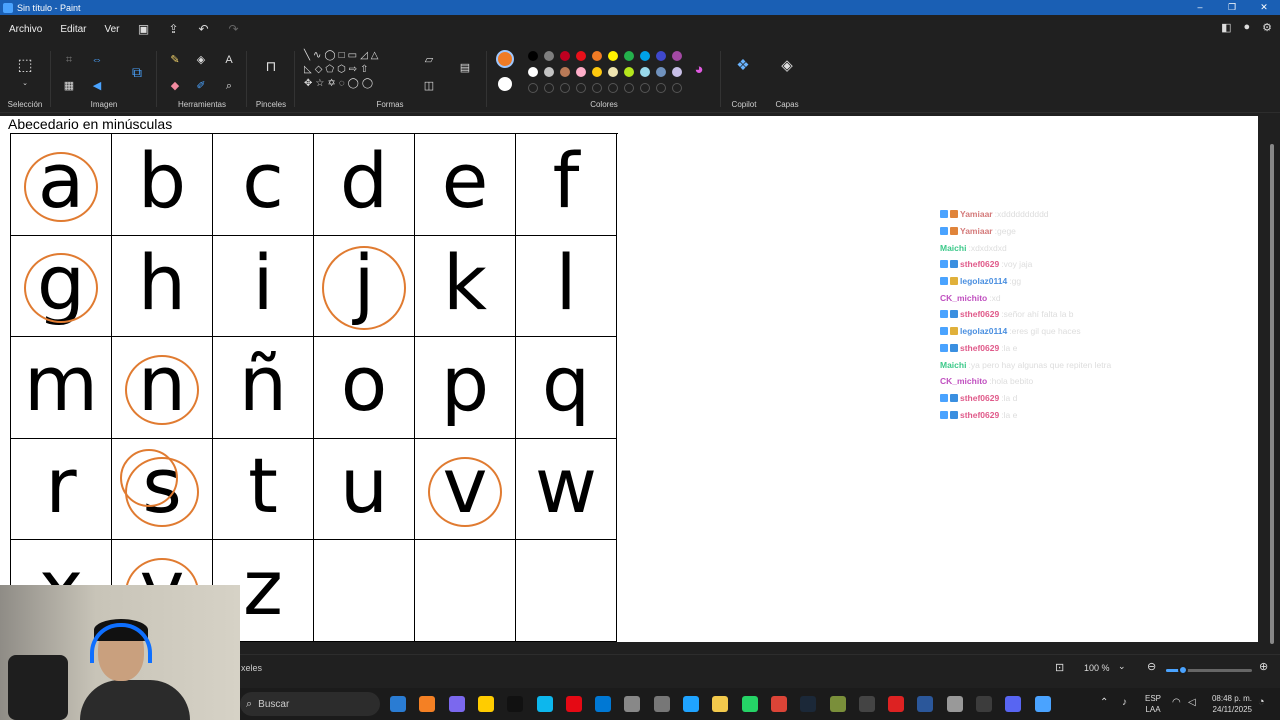 This screenshot has height=720, width=1280. What do you see at coordinates (1226, 27) in the screenshot?
I see `feedback-icon: ◧` at bounding box center [1226, 27].